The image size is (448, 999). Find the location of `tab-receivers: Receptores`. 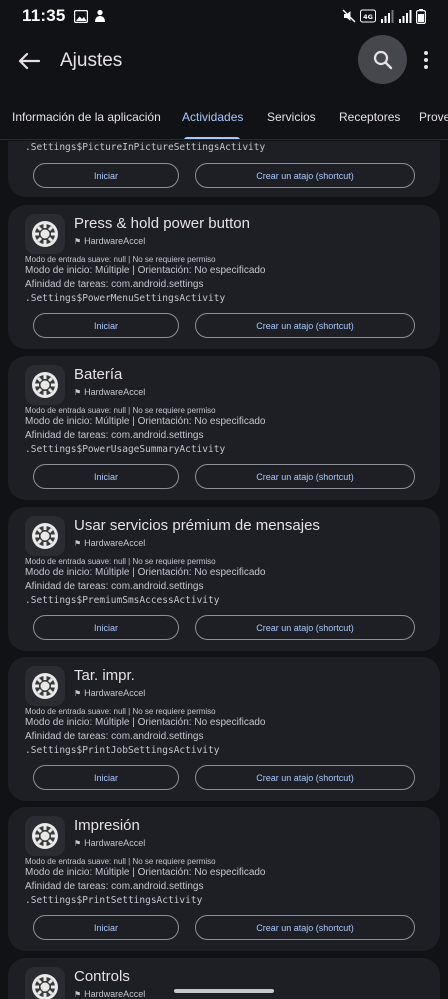

tab-receivers: Receptores is located at coordinates (369, 119).